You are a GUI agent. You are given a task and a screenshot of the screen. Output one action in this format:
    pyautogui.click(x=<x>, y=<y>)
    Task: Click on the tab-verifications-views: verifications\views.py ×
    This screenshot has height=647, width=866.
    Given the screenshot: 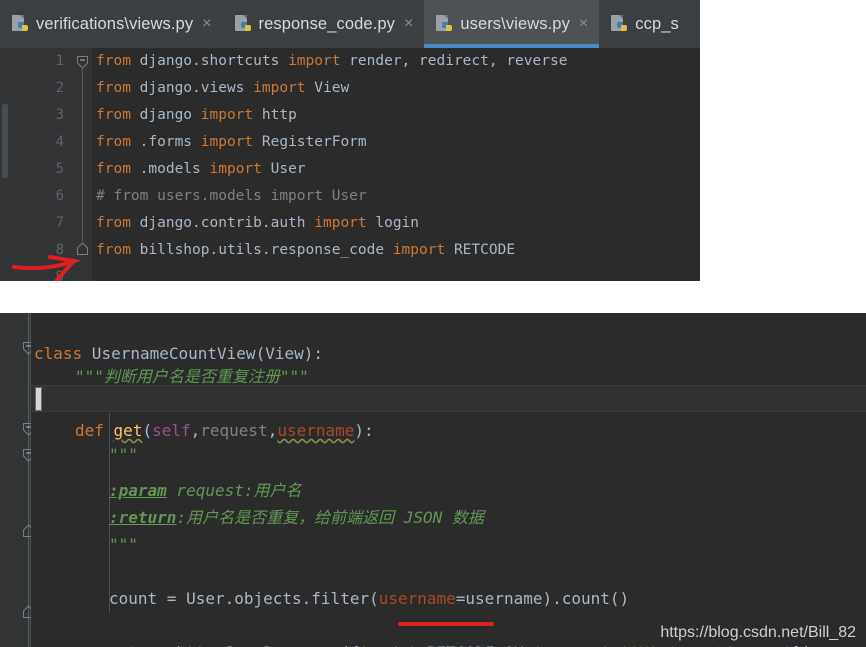 What is the action you would take?
    pyautogui.click(x=111, y=24)
    